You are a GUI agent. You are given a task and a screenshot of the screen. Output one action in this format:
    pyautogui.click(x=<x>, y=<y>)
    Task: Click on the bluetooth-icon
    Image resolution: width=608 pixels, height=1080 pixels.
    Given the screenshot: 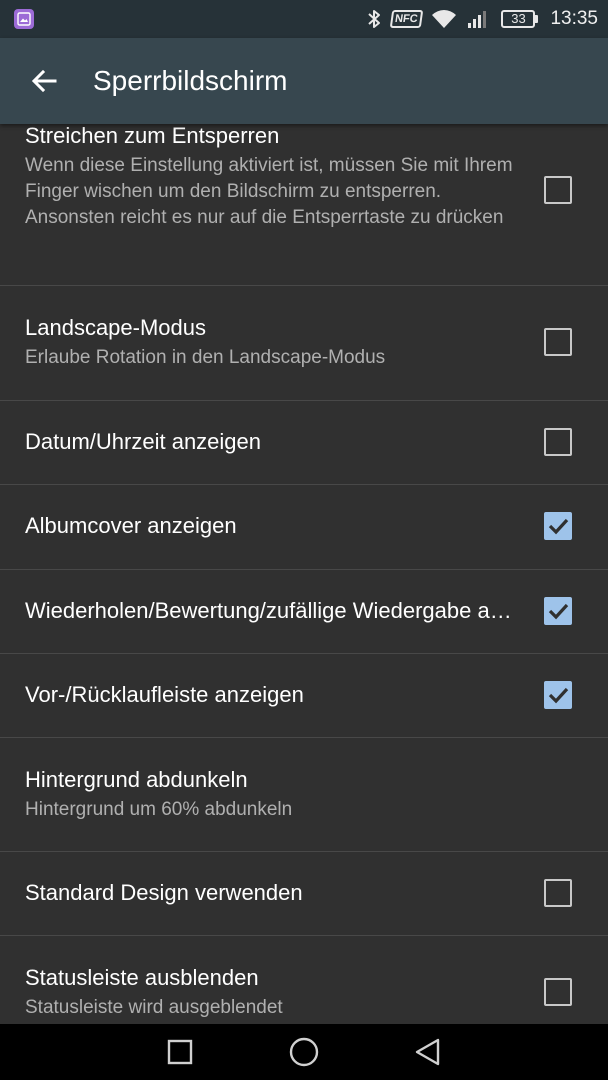 What is the action you would take?
    pyautogui.click(x=374, y=19)
    